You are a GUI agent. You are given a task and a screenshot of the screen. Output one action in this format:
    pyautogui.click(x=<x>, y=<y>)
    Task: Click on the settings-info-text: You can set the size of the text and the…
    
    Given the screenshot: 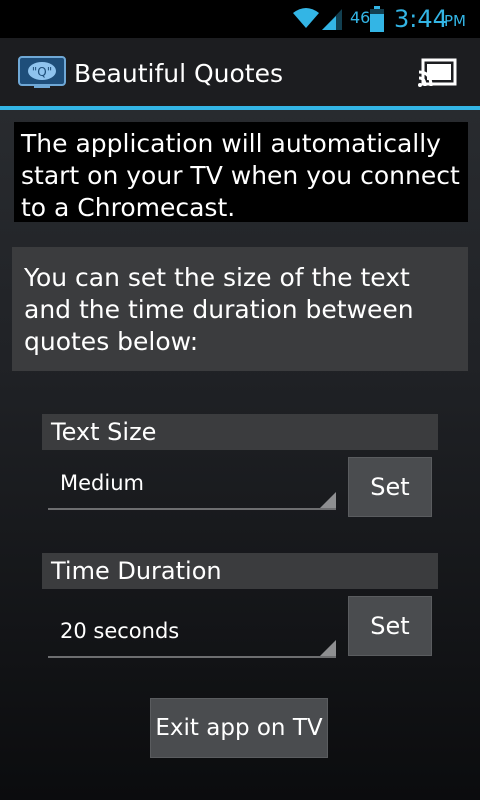 What is the action you would take?
    pyautogui.click(x=219, y=309)
    